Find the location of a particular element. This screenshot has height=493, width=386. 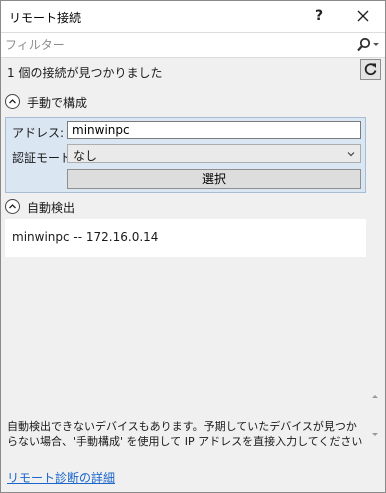

filter-bar is located at coordinates (193, 45).